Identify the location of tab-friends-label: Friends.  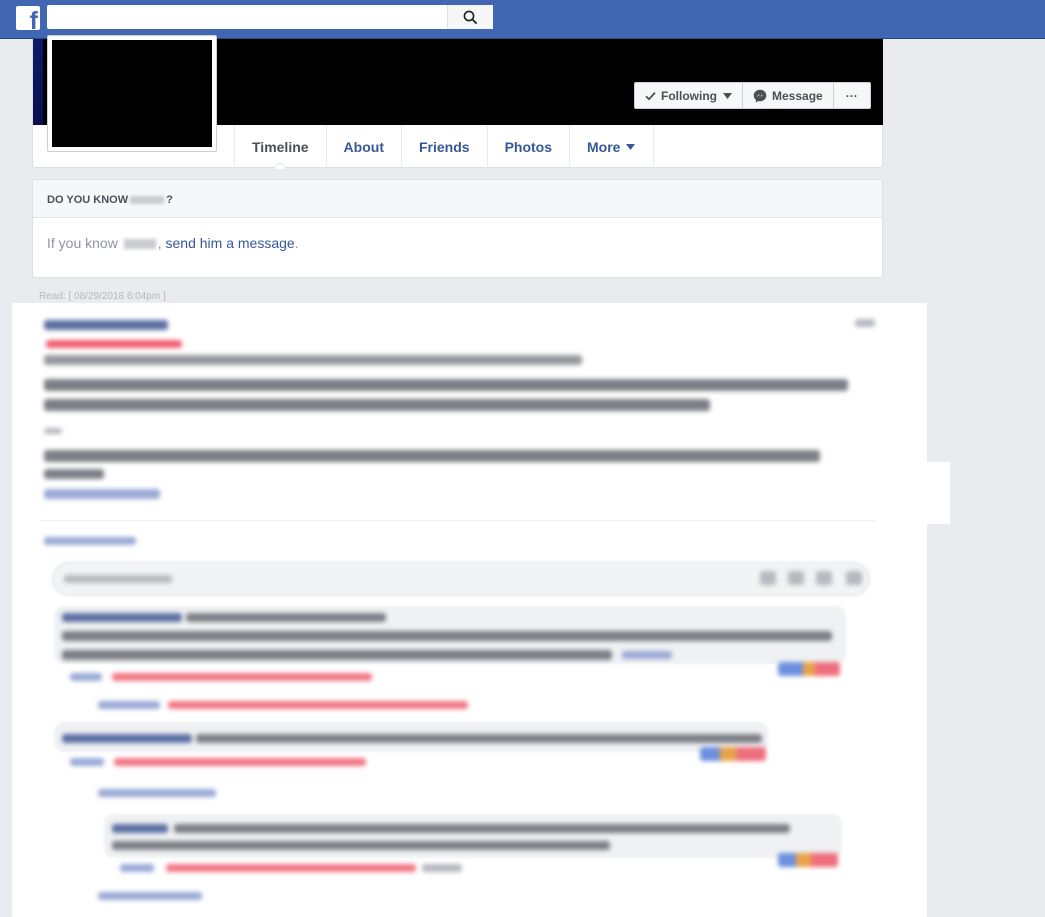
(444, 146).